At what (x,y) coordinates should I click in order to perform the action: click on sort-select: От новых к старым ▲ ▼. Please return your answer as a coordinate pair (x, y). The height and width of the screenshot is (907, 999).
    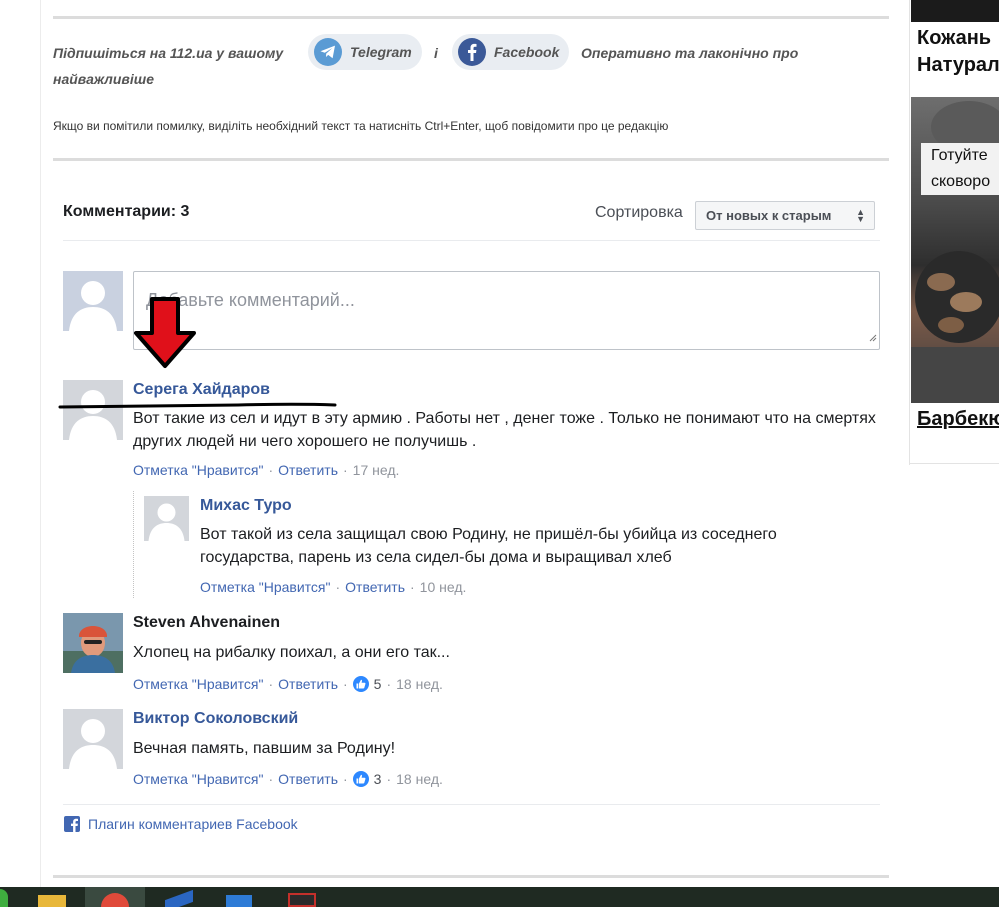
    Looking at the image, I should click on (785, 215).